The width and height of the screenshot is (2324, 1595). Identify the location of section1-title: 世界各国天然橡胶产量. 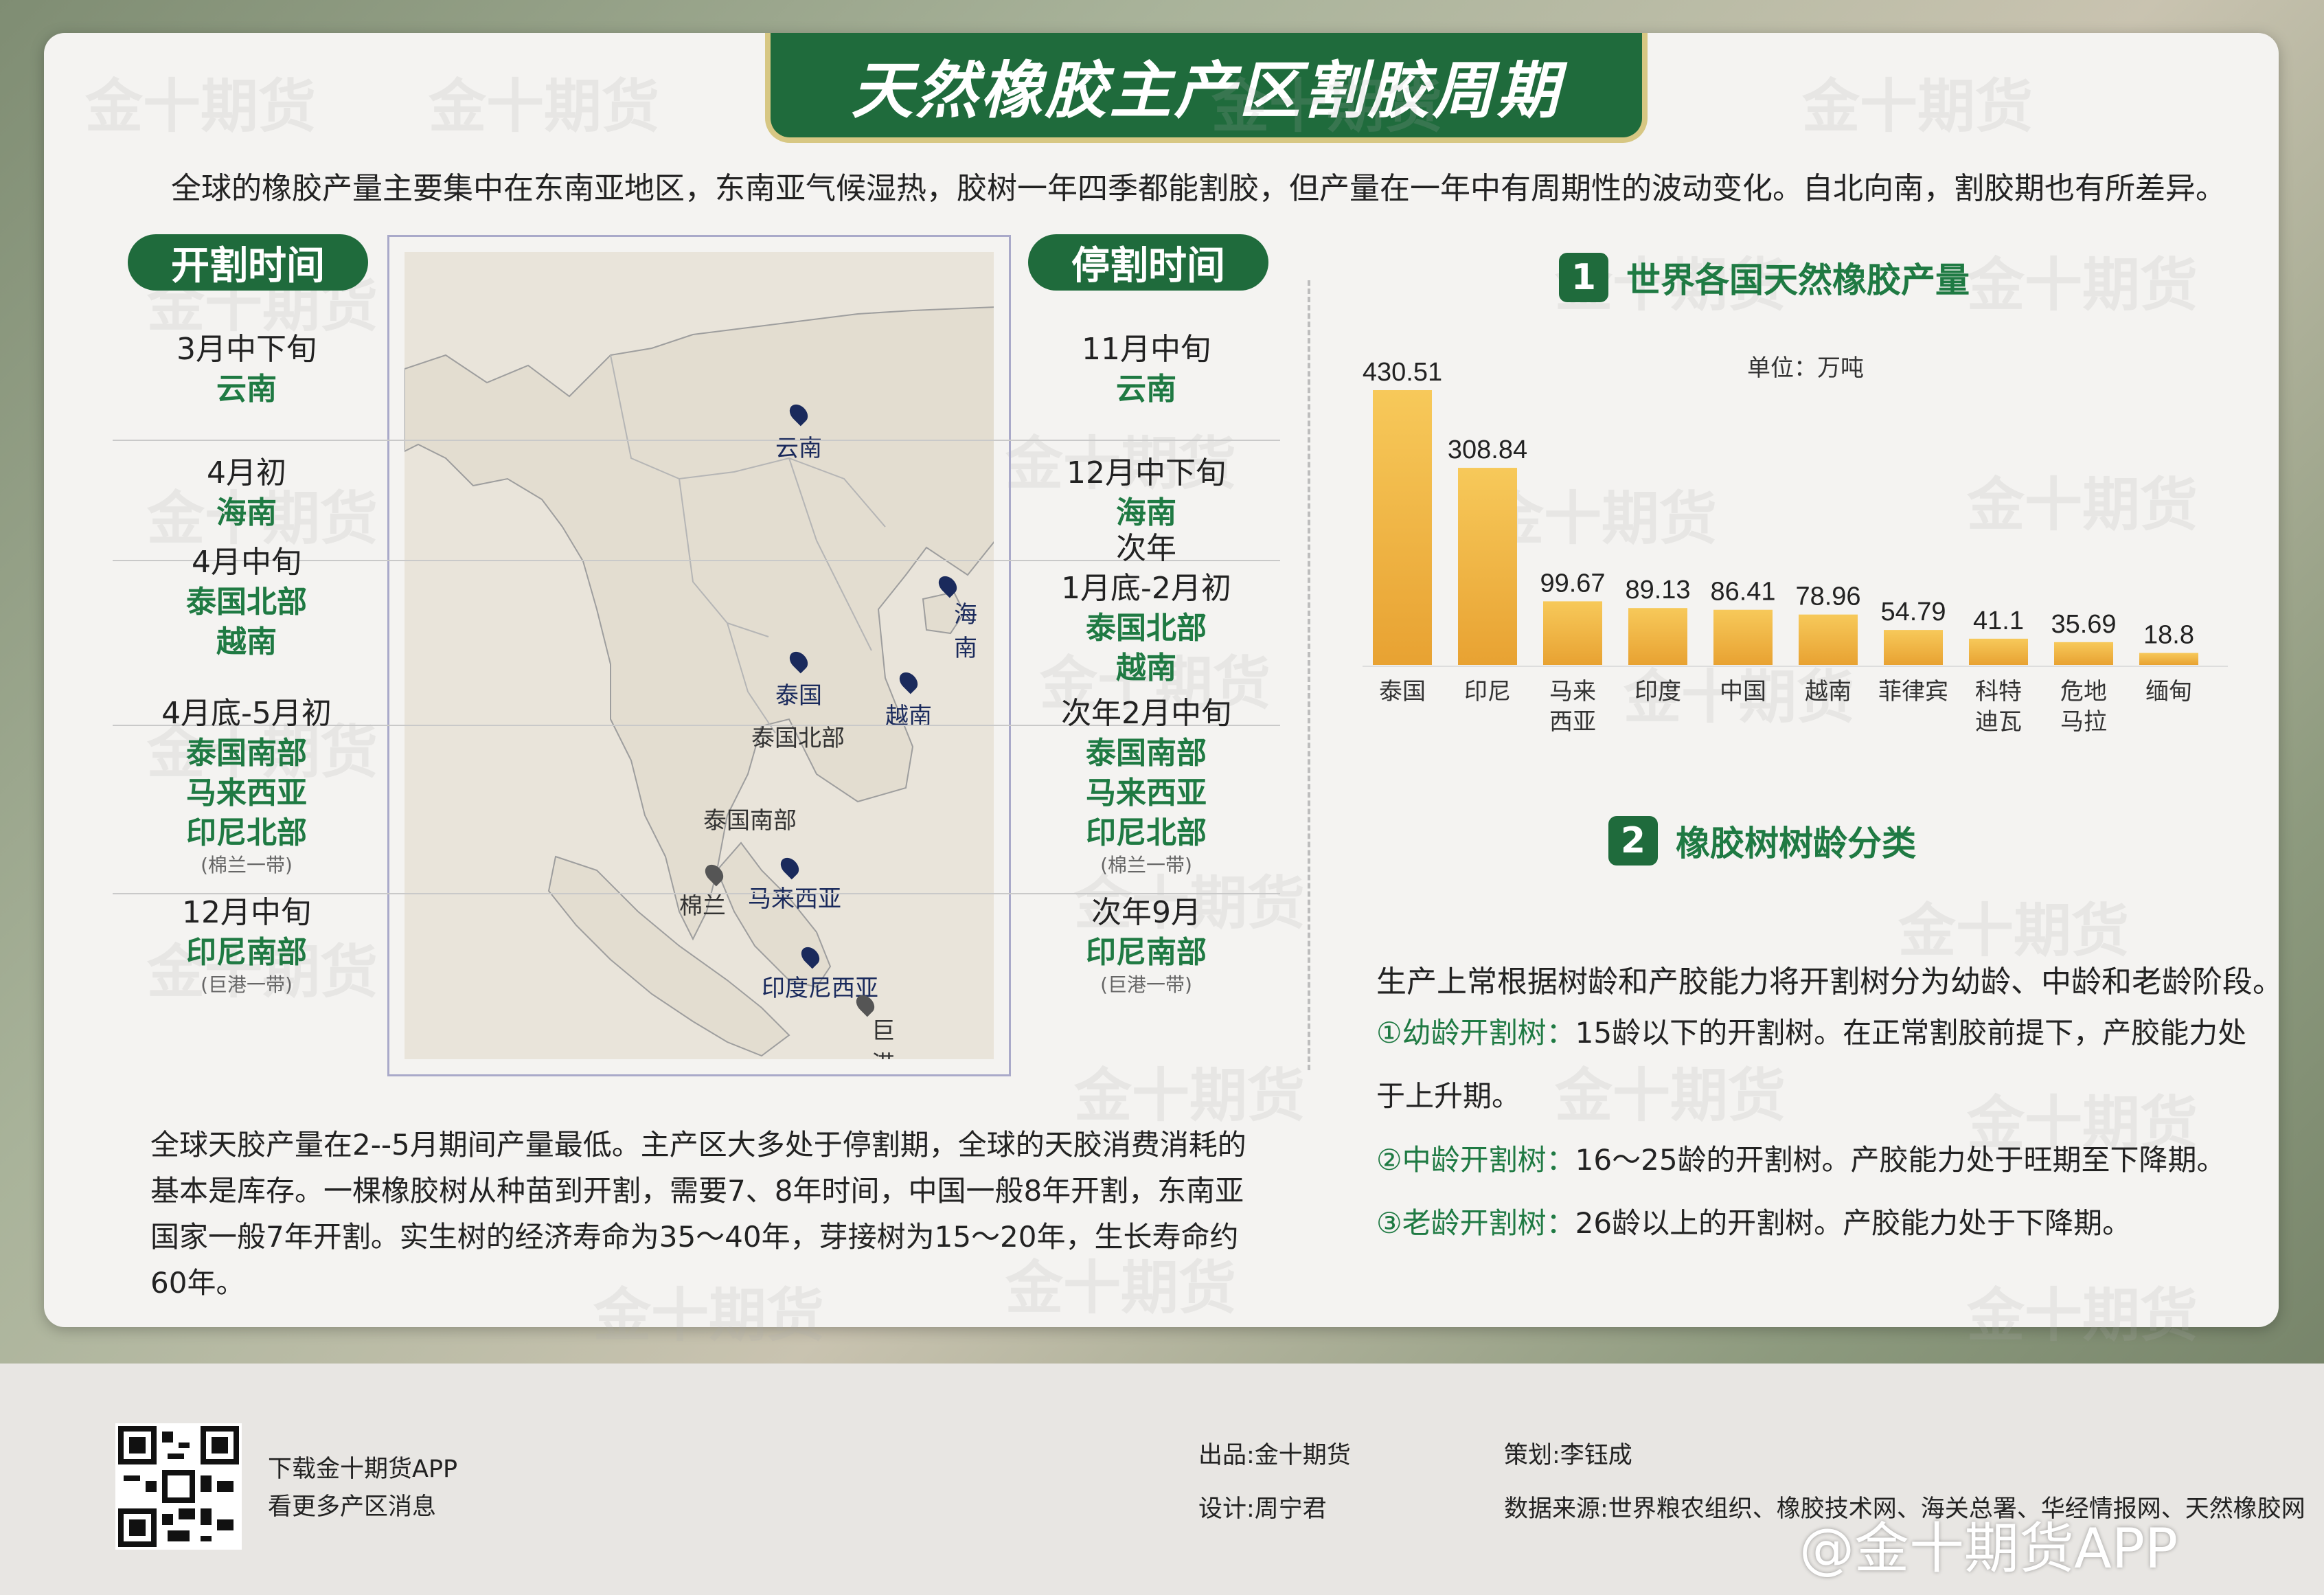
(1798, 280).